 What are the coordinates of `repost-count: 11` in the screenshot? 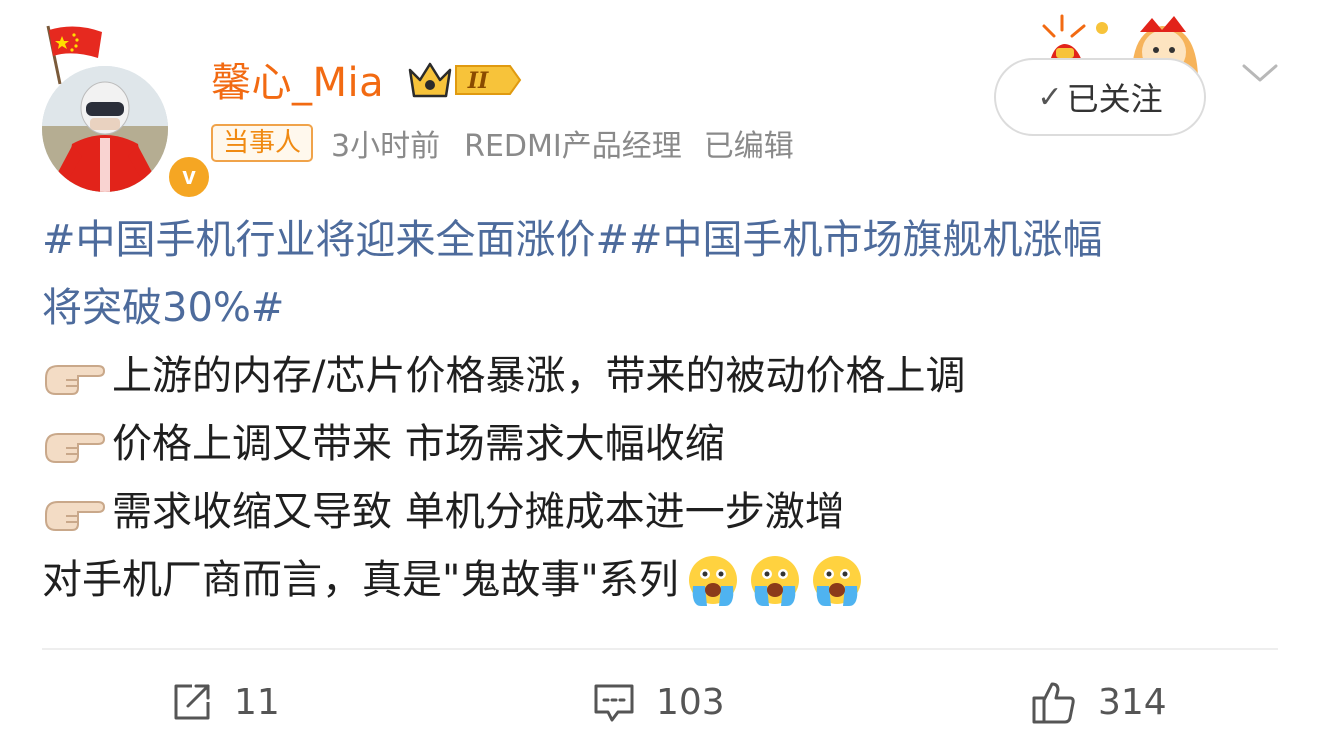 It's located at (257, 702).